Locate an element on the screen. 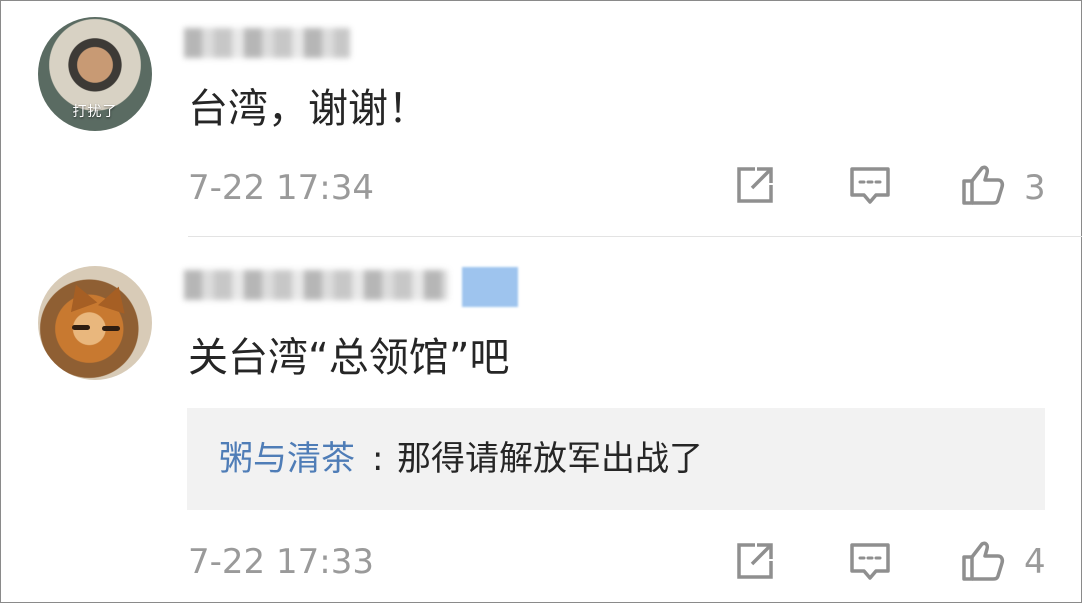 This screenshot has width=1082, height=603. reply-text: 那得请解放军出战了 is located at coordinates (550, 459).